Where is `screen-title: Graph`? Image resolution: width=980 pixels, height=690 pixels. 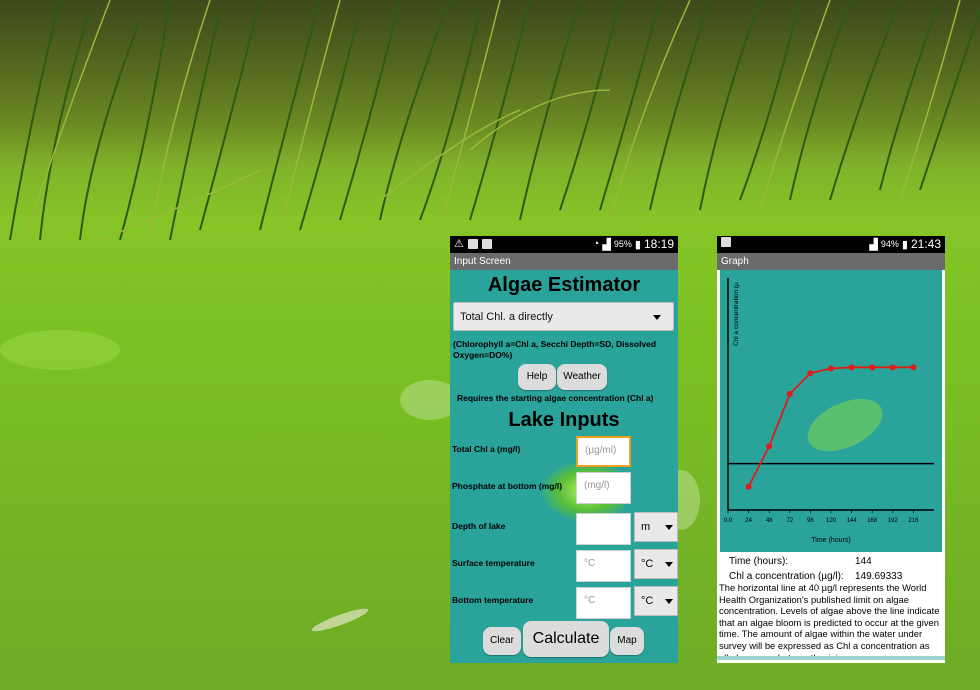
screen-title: Graph is located at coordinates (831, 261).